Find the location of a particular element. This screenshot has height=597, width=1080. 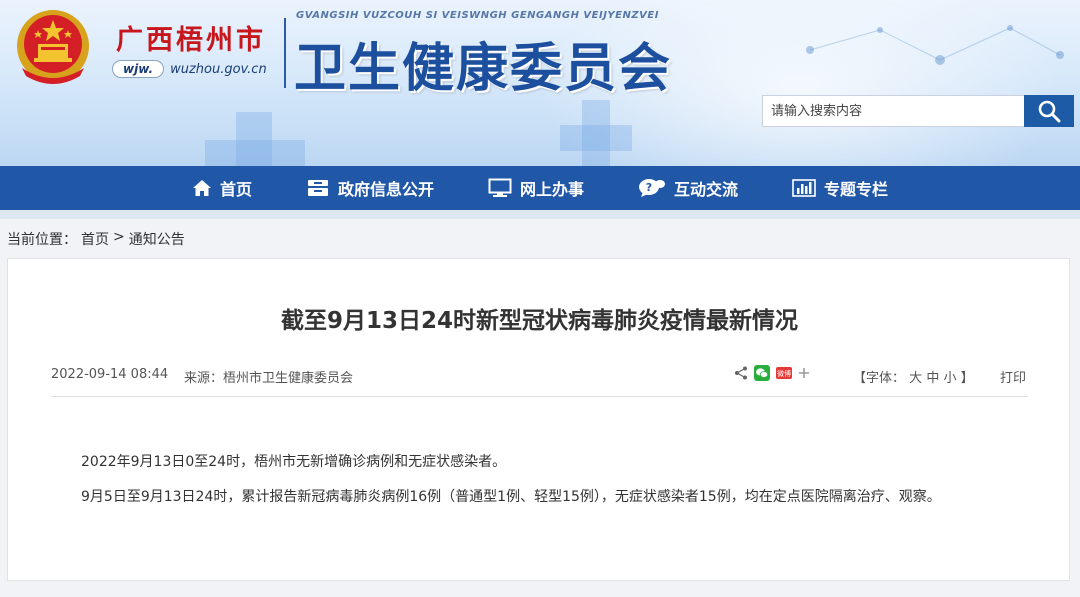

search-button is located at coordinates (1049, 111).